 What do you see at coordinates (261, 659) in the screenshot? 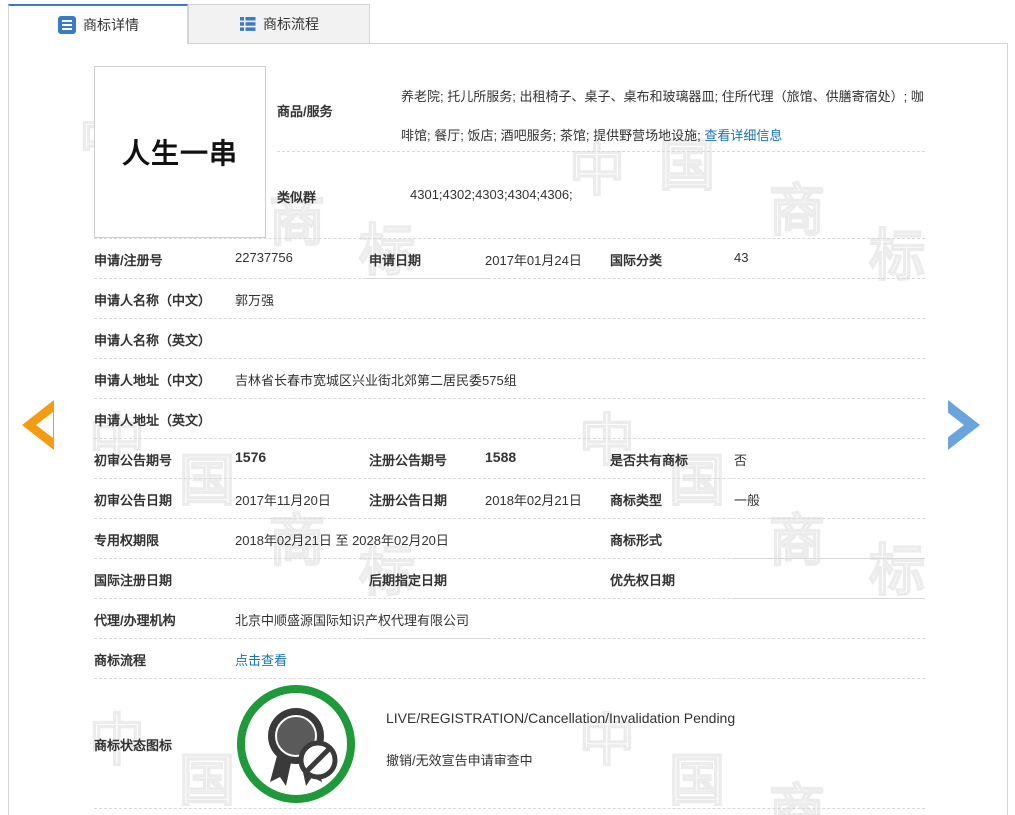
I see `view-flow-link: 点击查看` at bounding box center [261, 659].